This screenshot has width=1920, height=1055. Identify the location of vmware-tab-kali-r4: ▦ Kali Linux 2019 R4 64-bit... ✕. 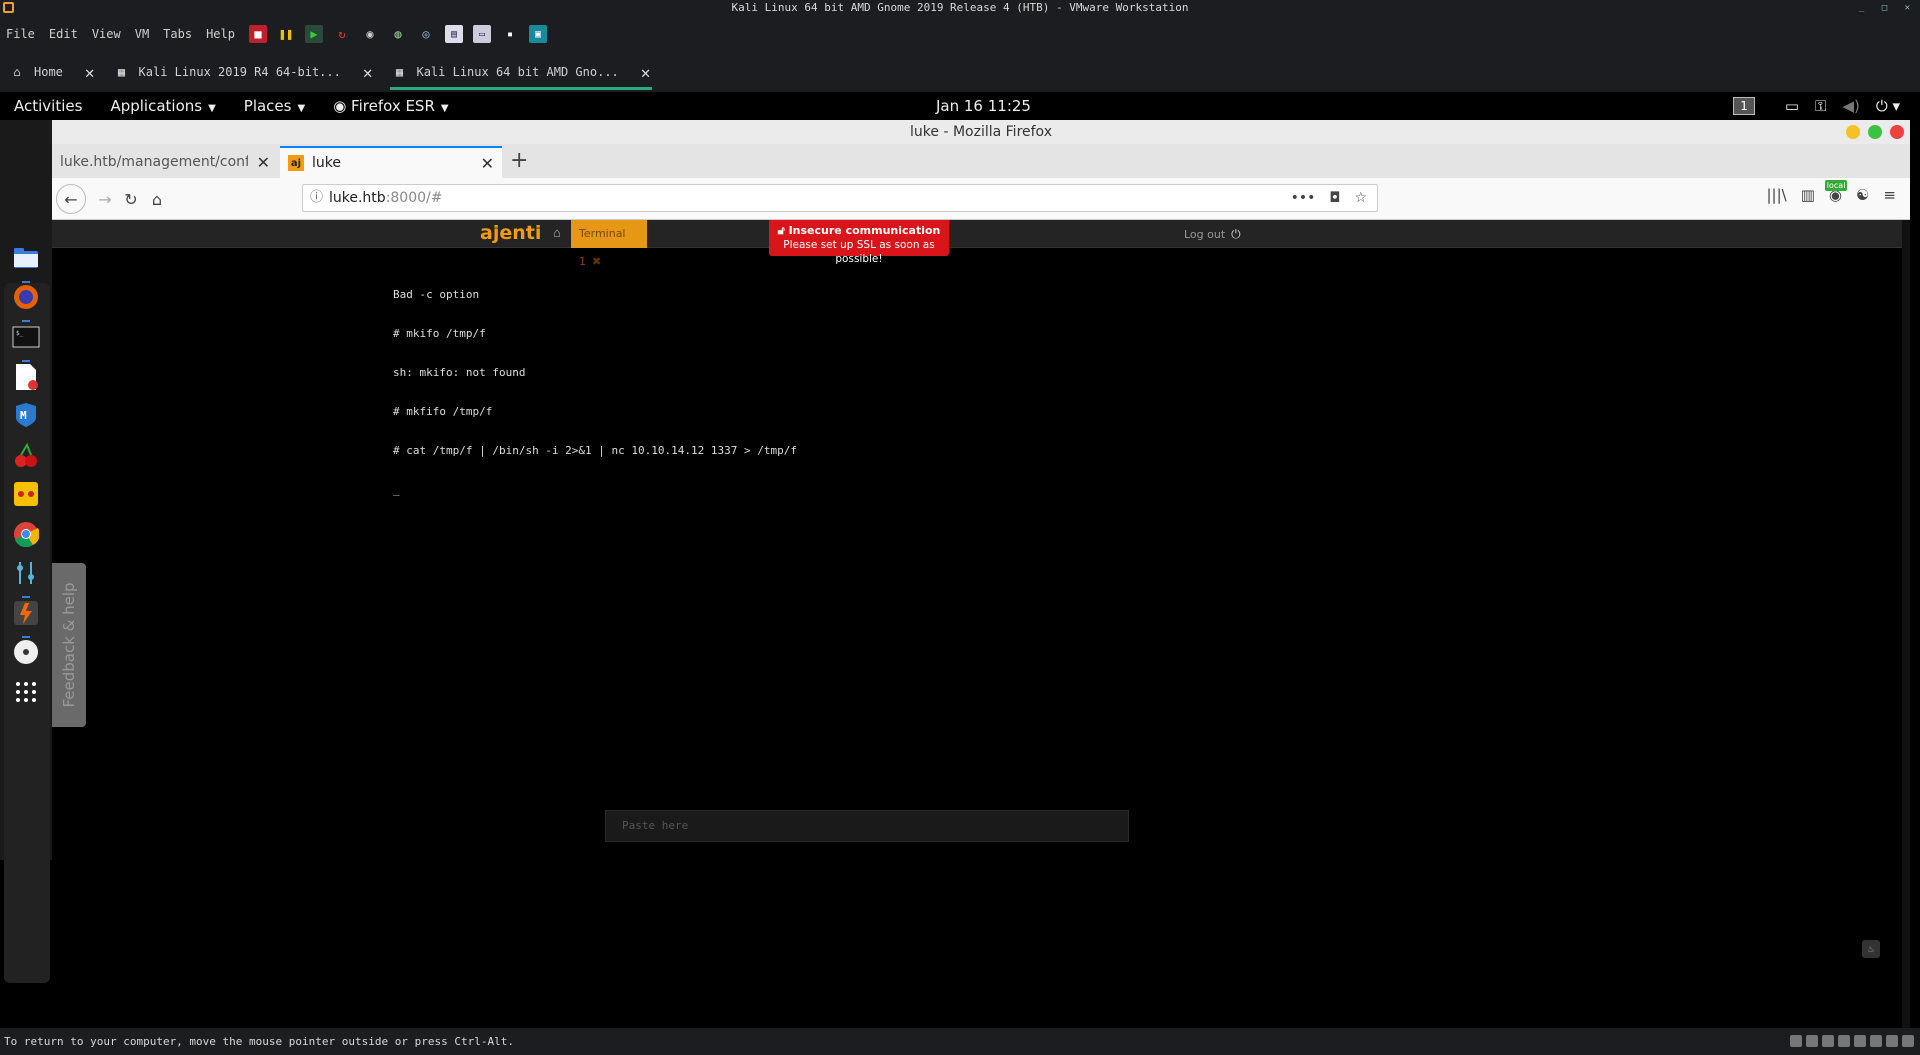
(244, 72).